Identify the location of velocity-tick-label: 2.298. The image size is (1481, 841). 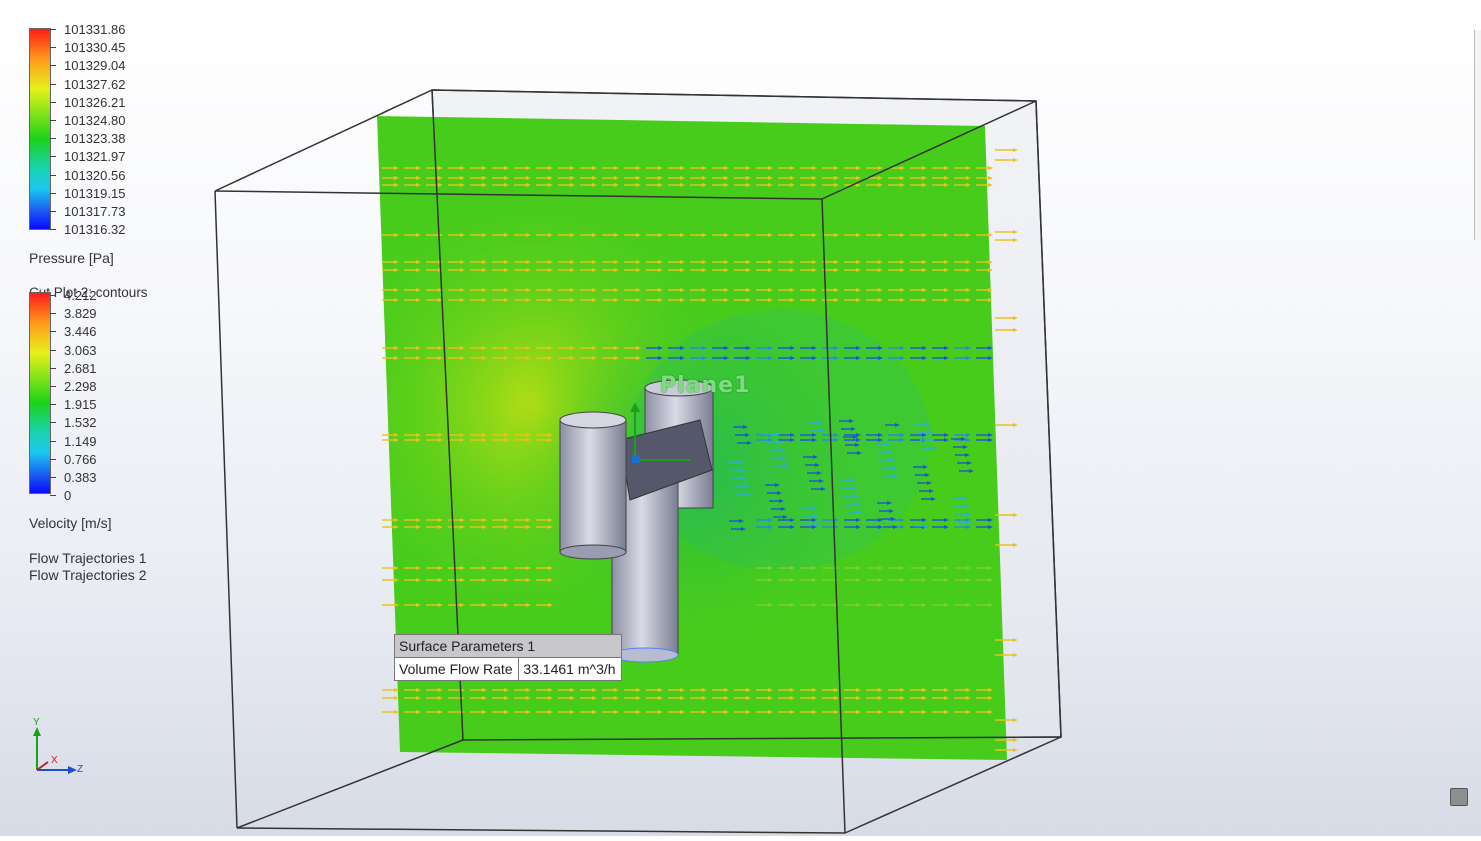
(80, 386).